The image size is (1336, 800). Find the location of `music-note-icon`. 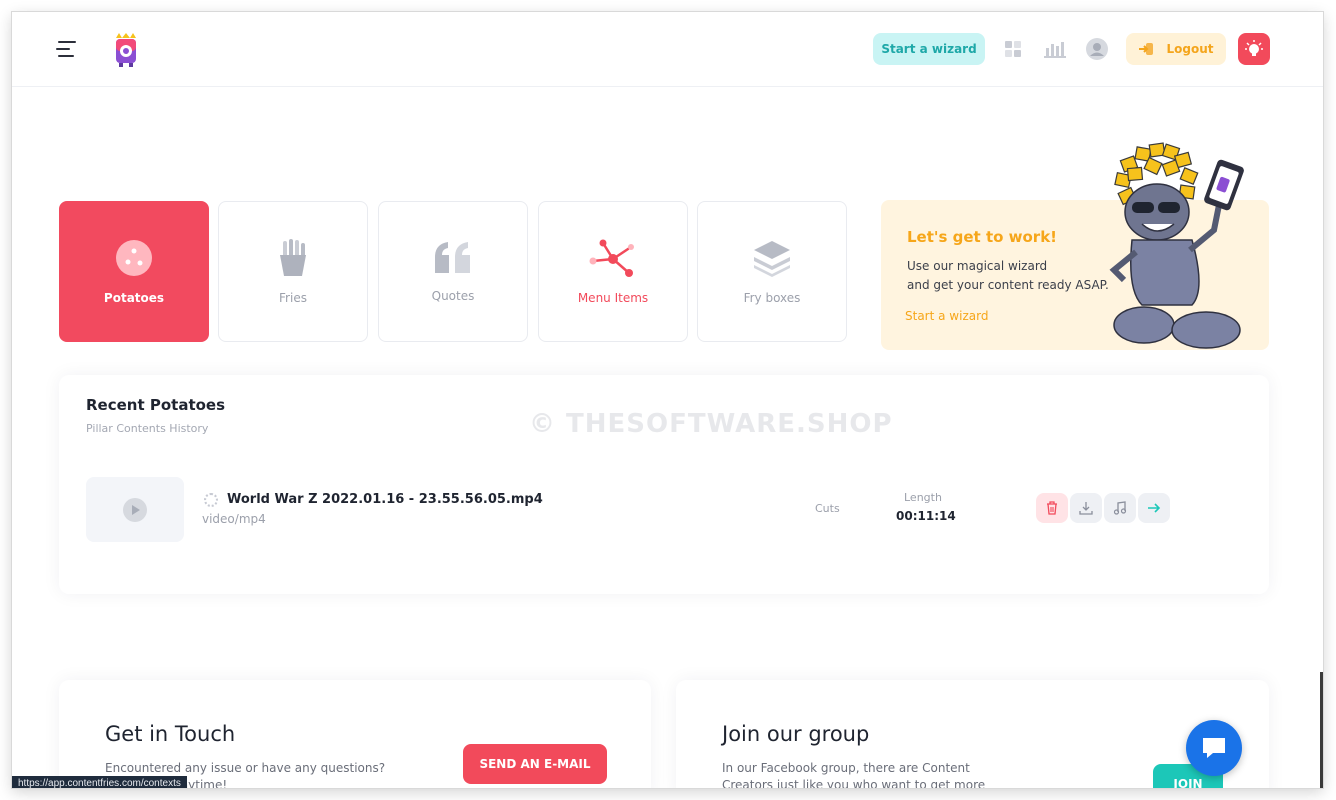

music-note-icon is located at coordinates (1120, 508).